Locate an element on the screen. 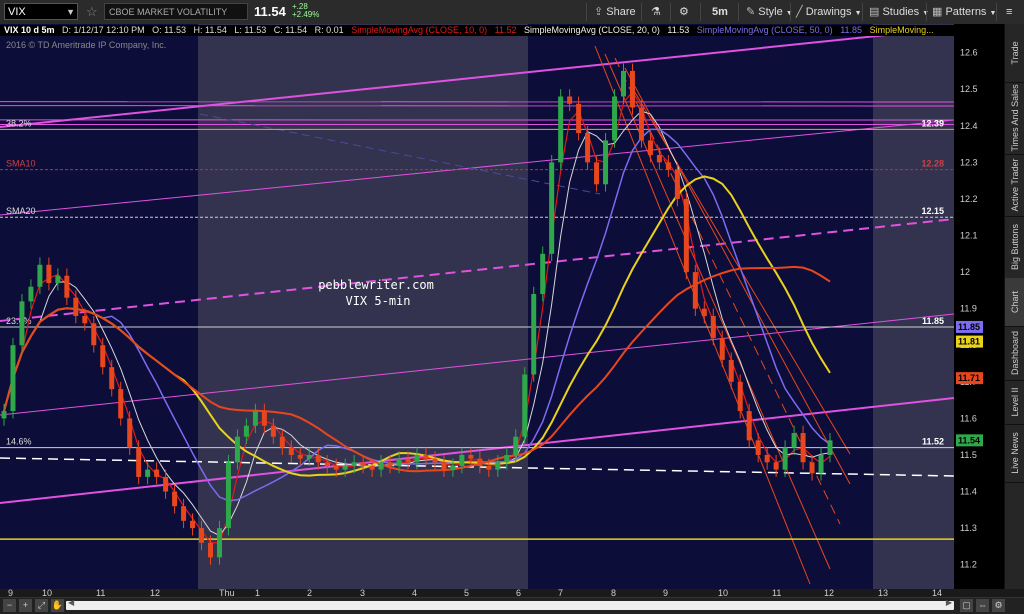  study-sma50: SimpleMovingAvg (CLOSE, 50, 0) is located at coordinates (765, 30).